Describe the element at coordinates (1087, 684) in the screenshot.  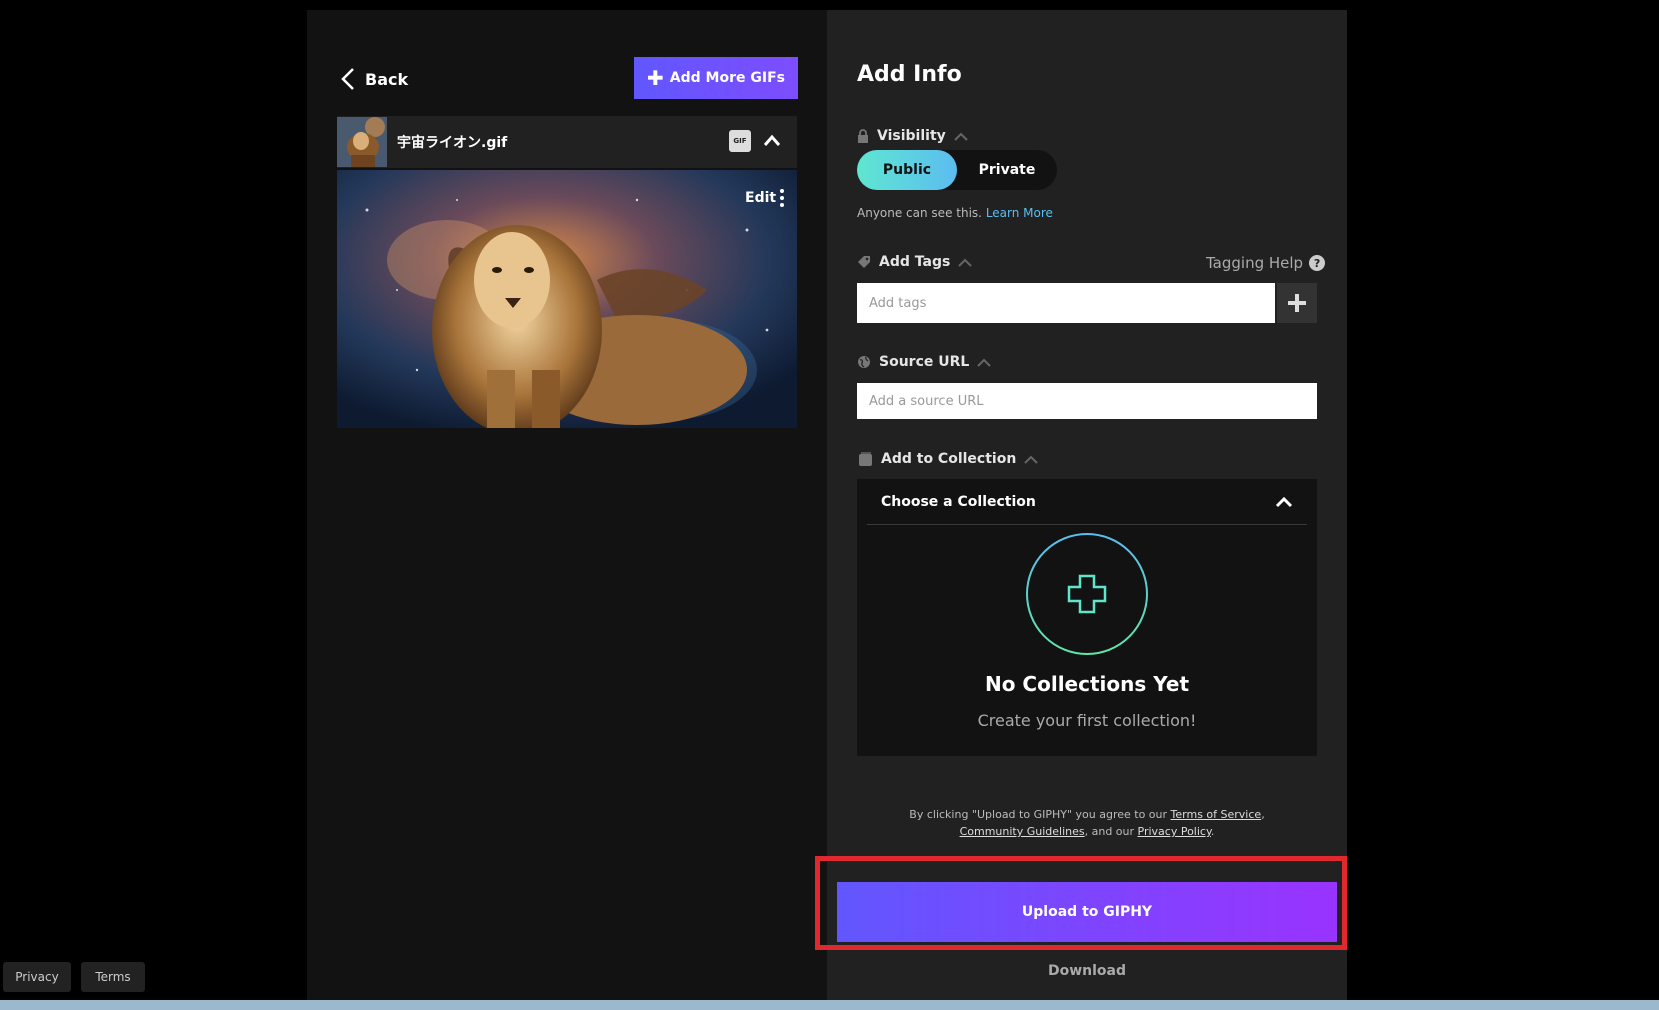
I see `empty-collections-title: No Collections Yet` at that location.